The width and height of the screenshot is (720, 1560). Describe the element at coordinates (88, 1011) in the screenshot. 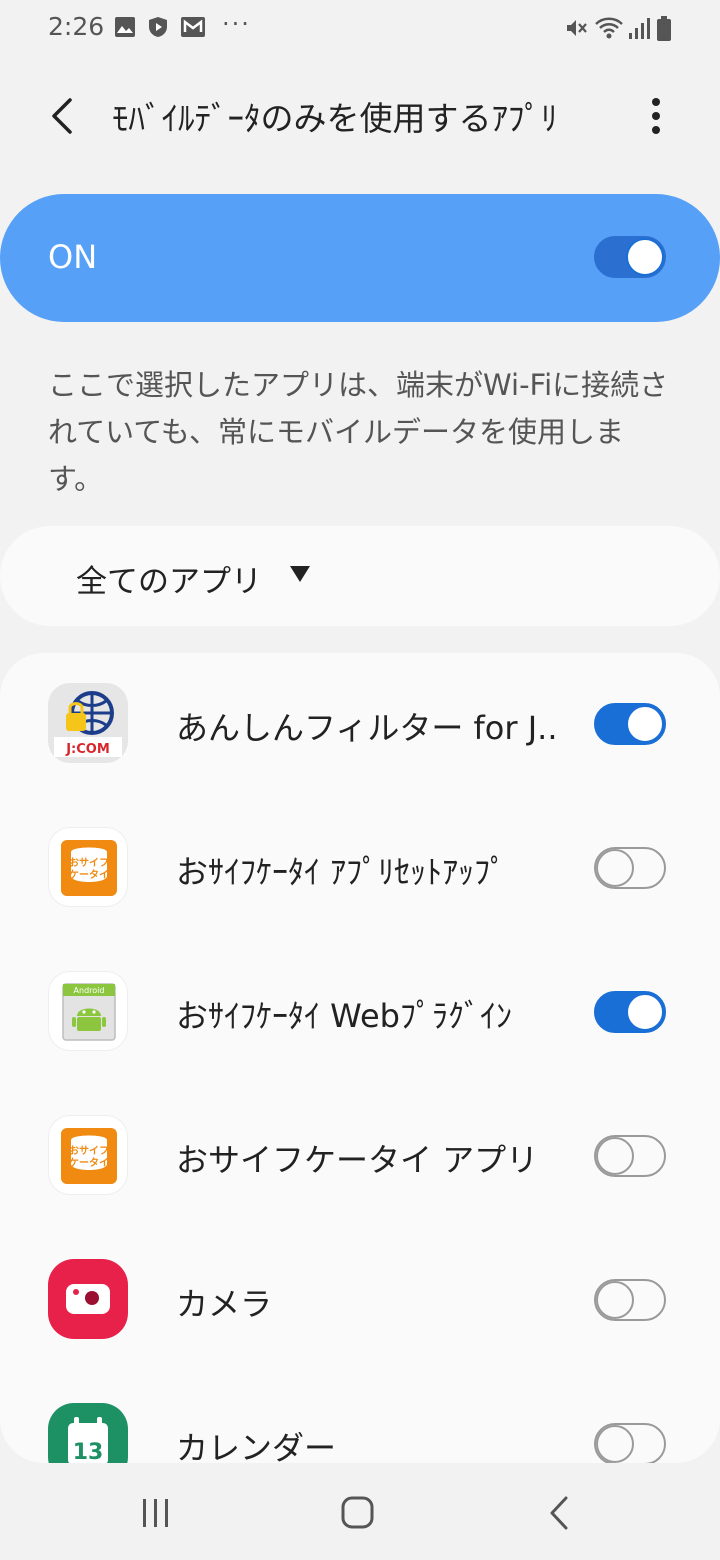

I see `android-plugin-icon: Android` at that location.